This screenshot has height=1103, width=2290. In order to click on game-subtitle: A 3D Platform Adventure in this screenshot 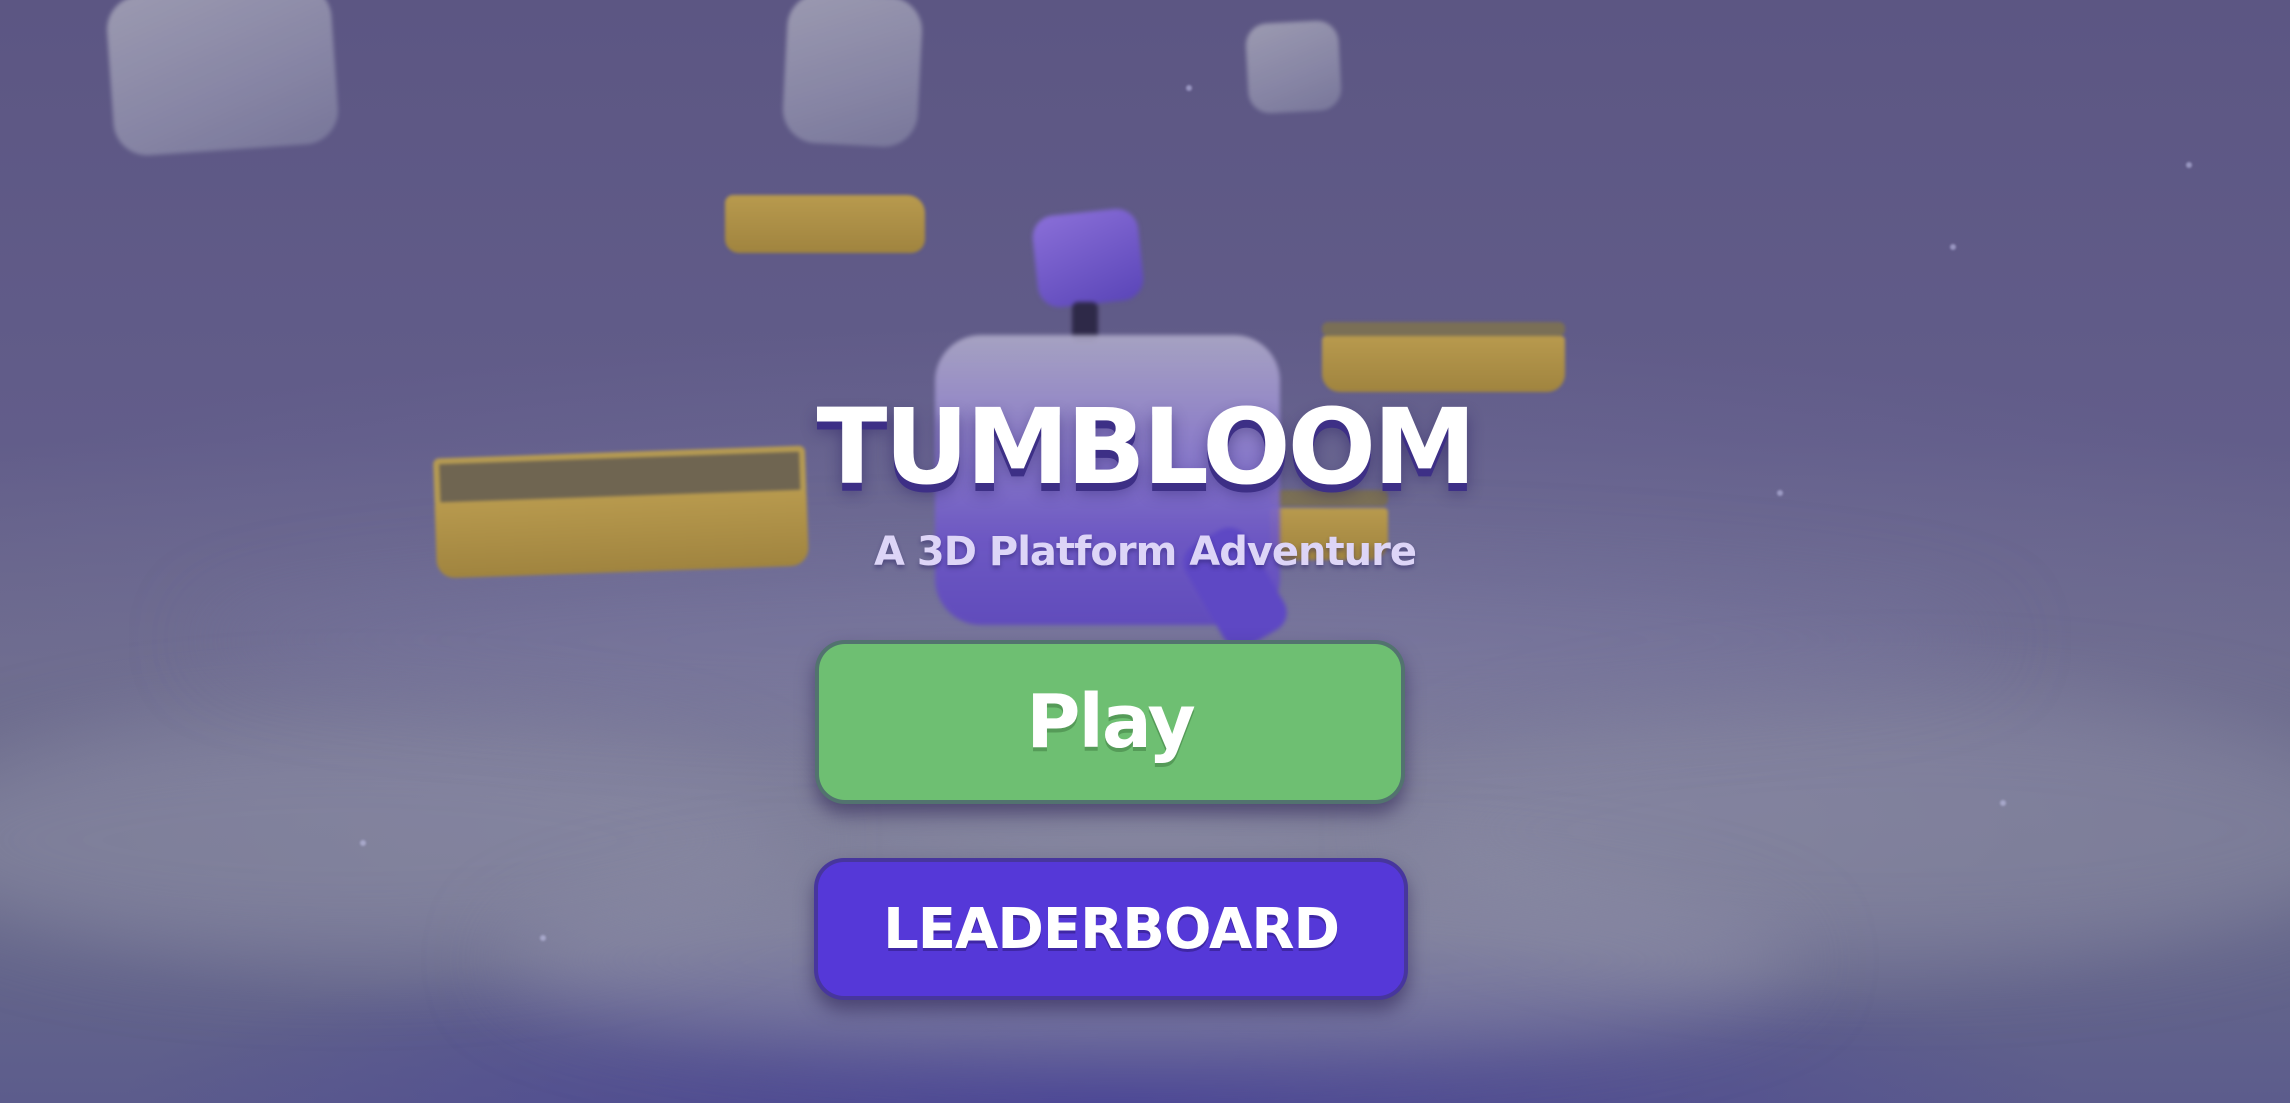, I will do `click(1145, 552)`.